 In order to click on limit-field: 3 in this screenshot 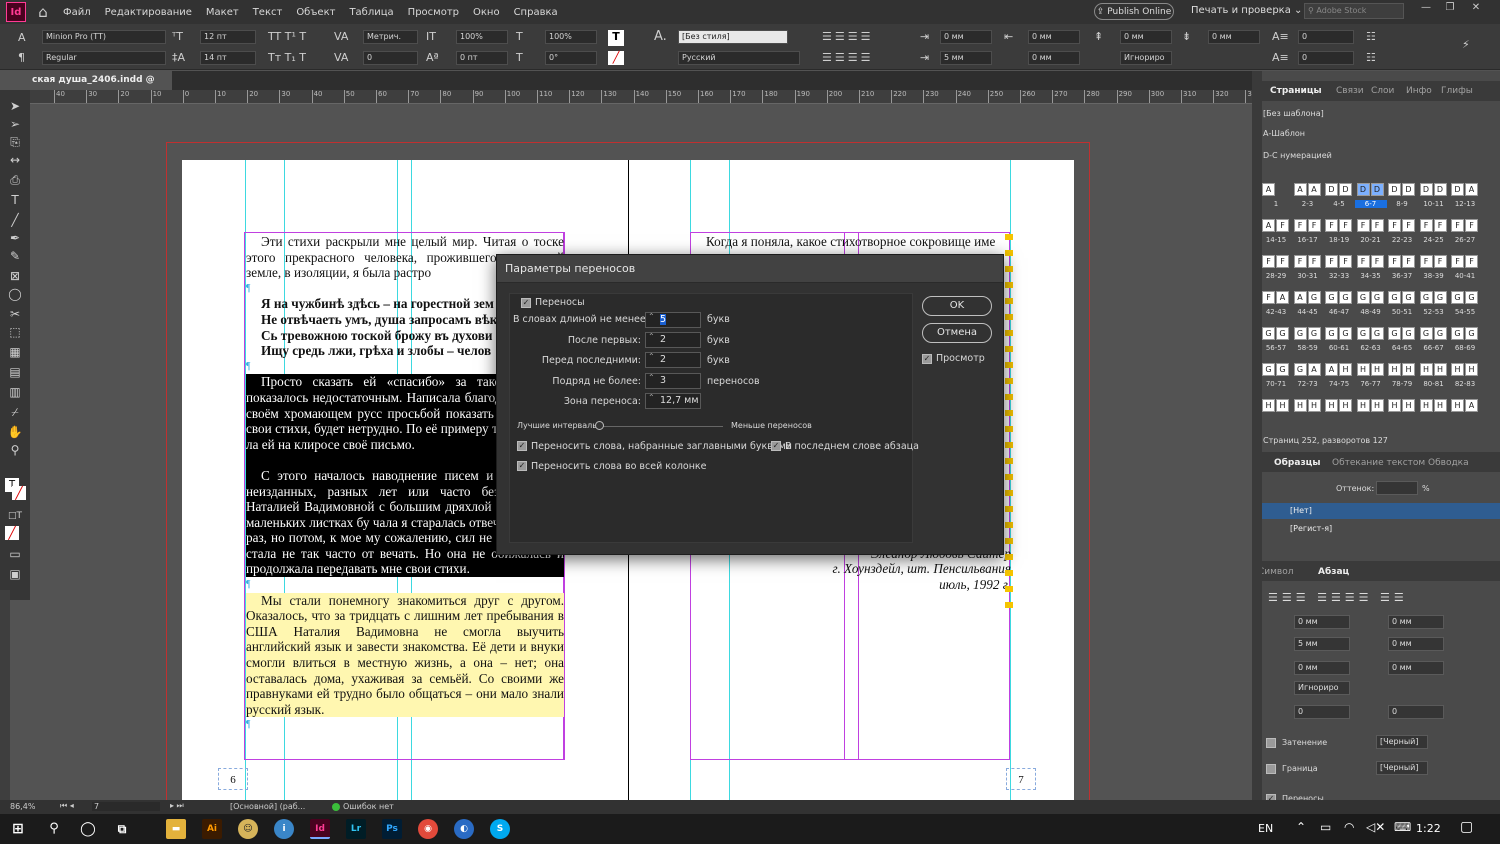, I will do `click(673, 380)`.